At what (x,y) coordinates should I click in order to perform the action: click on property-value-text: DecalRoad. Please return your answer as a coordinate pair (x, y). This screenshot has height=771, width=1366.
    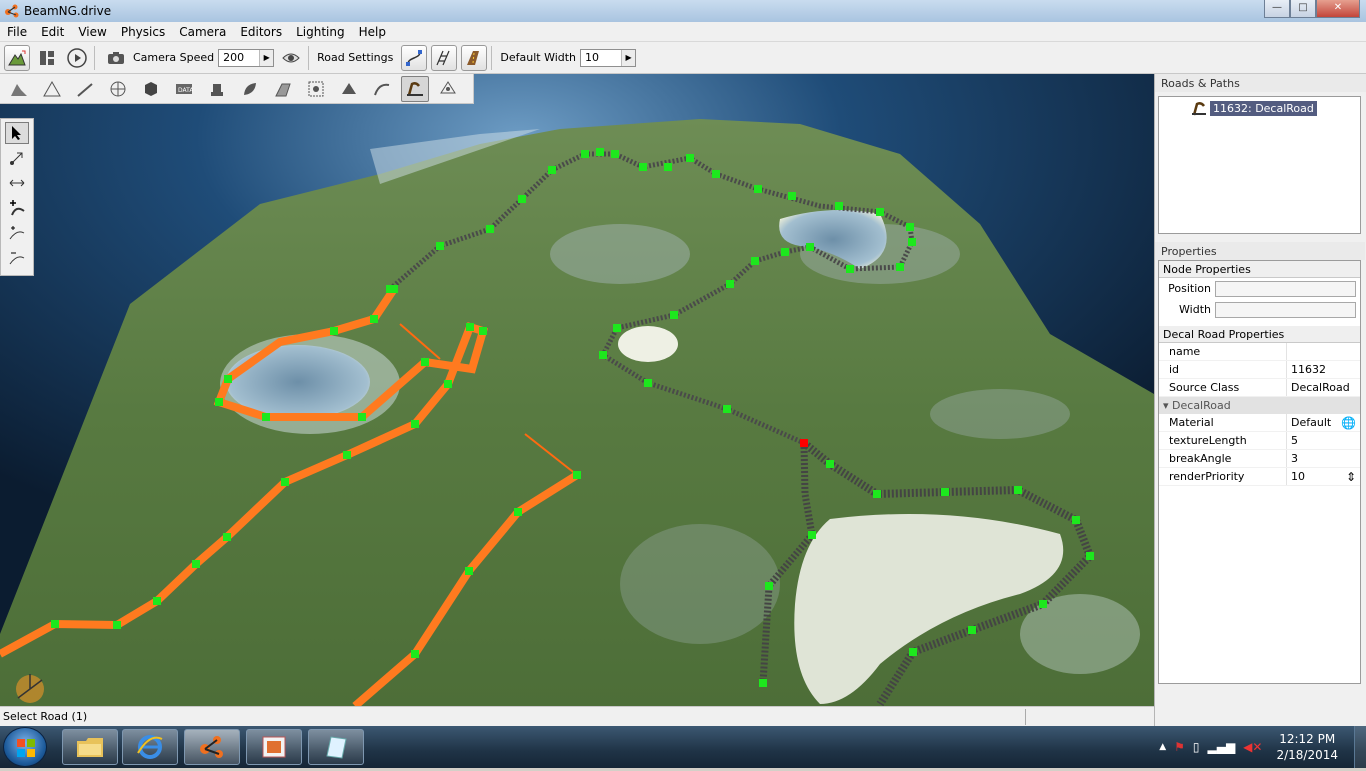
    Looking at the image, I should click on (1320, 387).